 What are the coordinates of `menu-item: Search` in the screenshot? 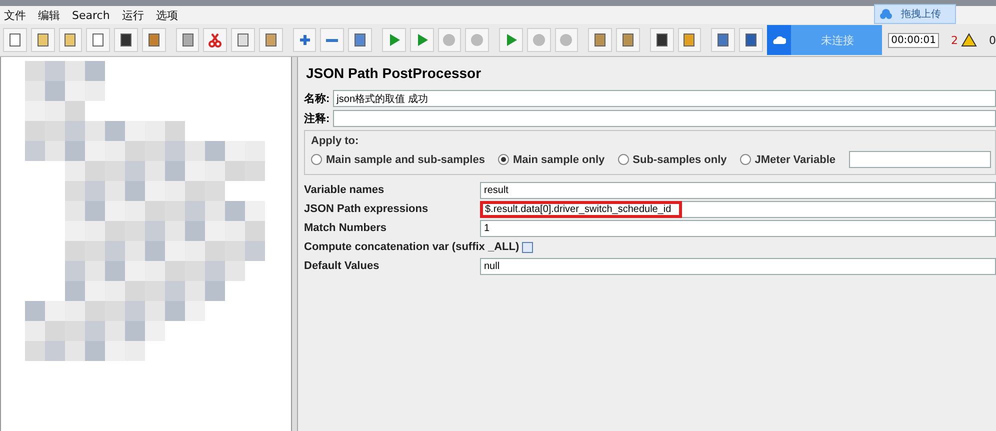 It's located at (91, 15).